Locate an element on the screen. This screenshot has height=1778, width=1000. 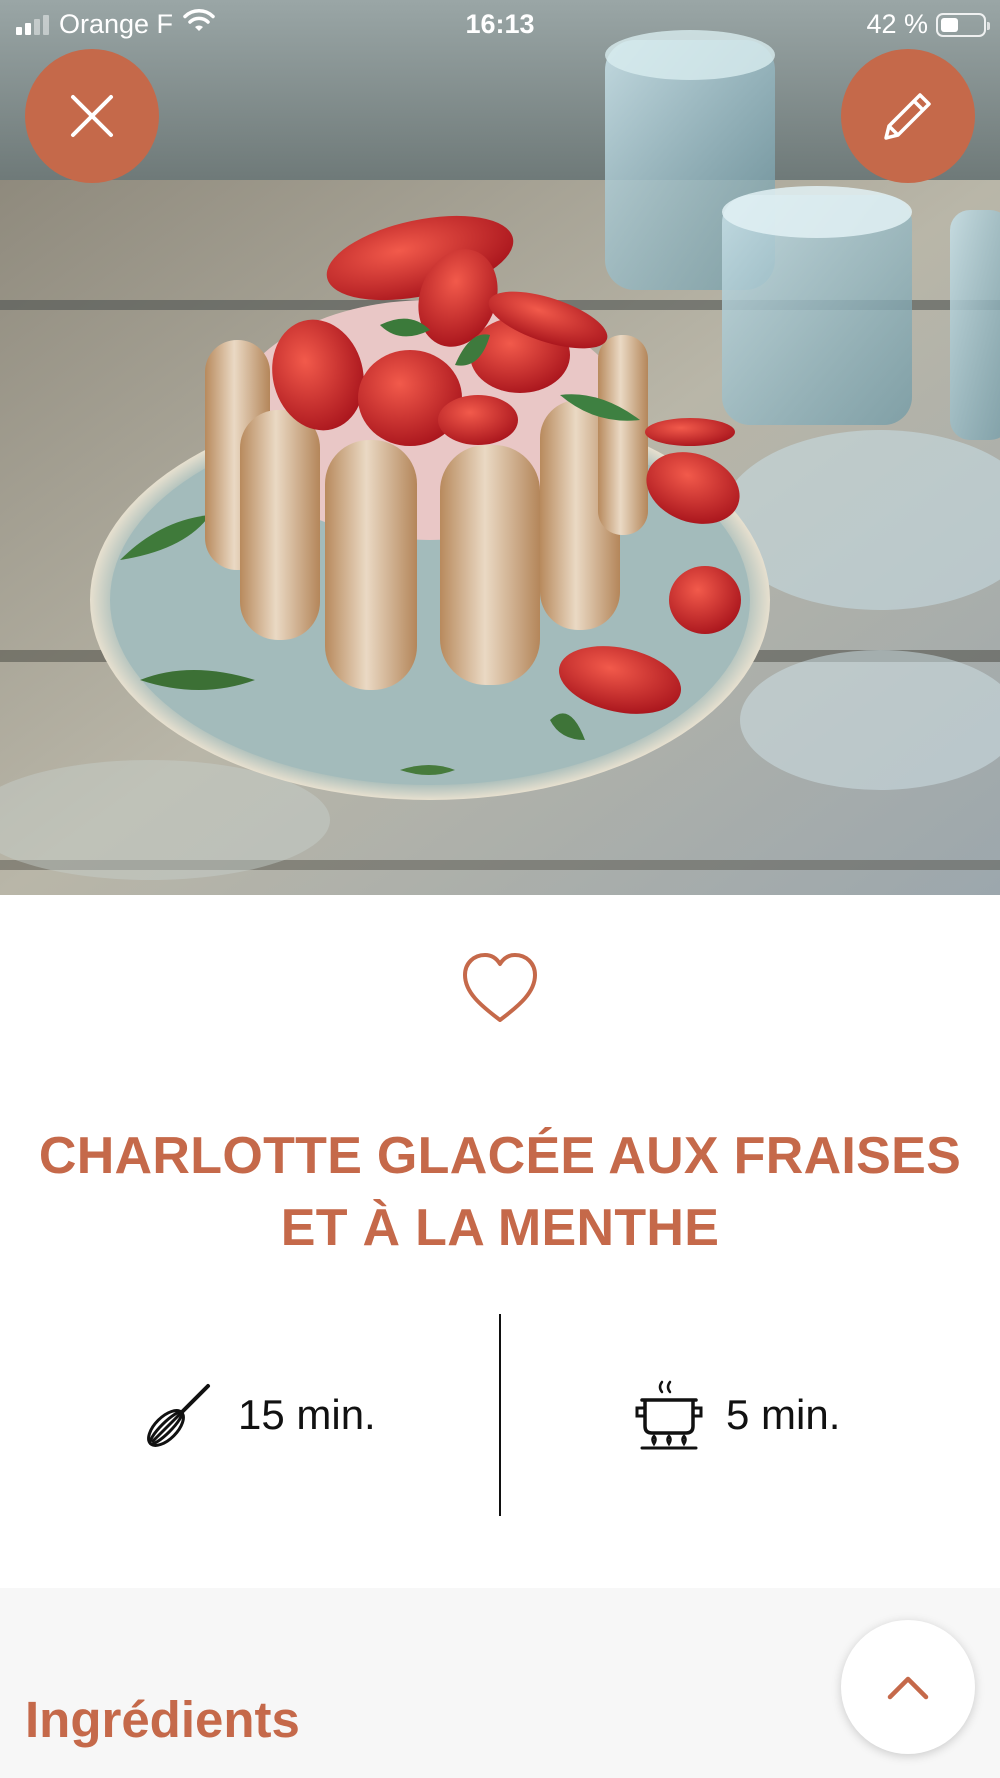
heart-outline-icon is located at coordinates (500, 987).